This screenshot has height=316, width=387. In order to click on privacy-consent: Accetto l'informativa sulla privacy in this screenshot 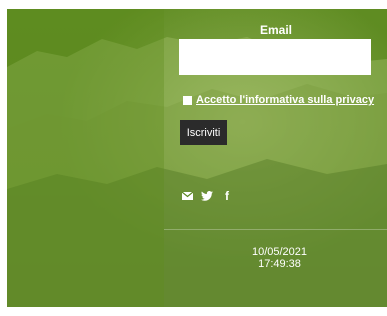, I will do `click(278, 100)`.